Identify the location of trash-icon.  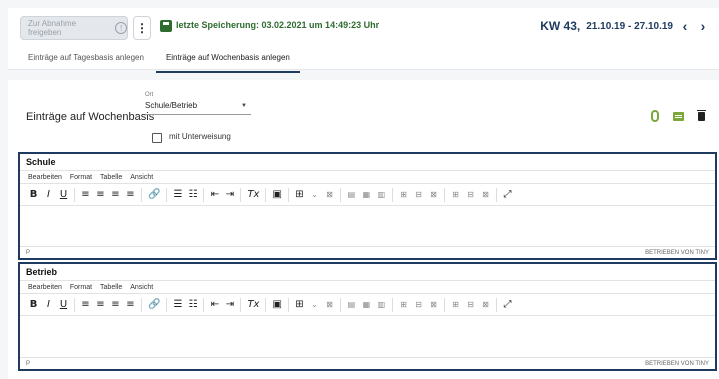
(701, 115).